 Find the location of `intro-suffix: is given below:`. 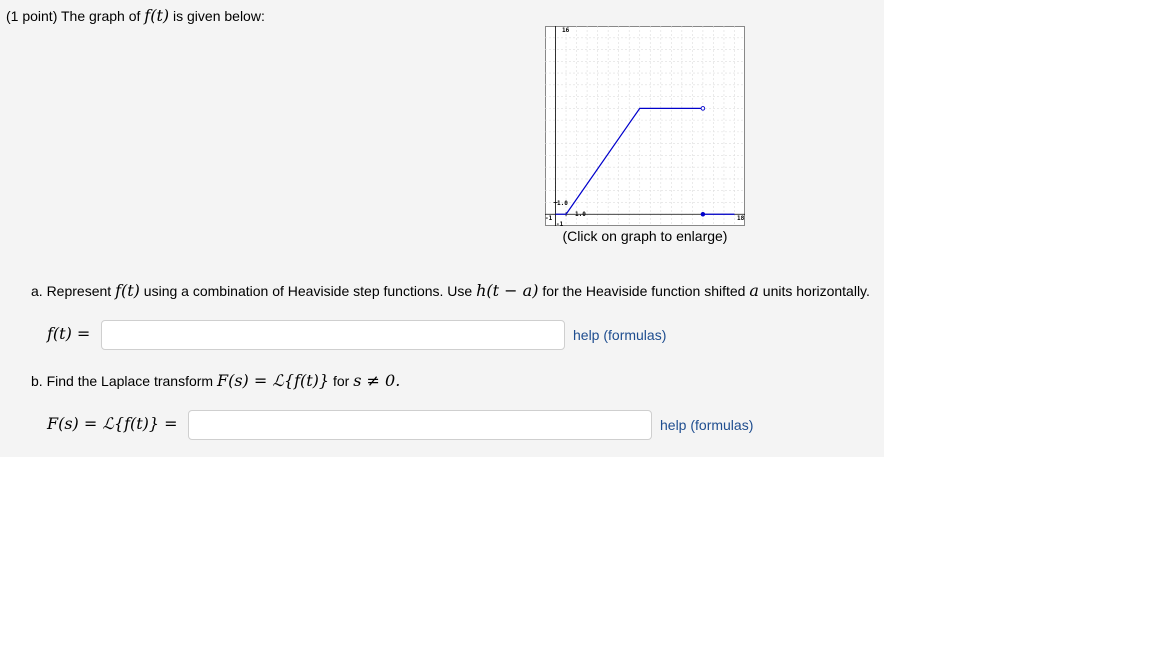

intro-suffix: is given below: is located at coordinates (217, 16).